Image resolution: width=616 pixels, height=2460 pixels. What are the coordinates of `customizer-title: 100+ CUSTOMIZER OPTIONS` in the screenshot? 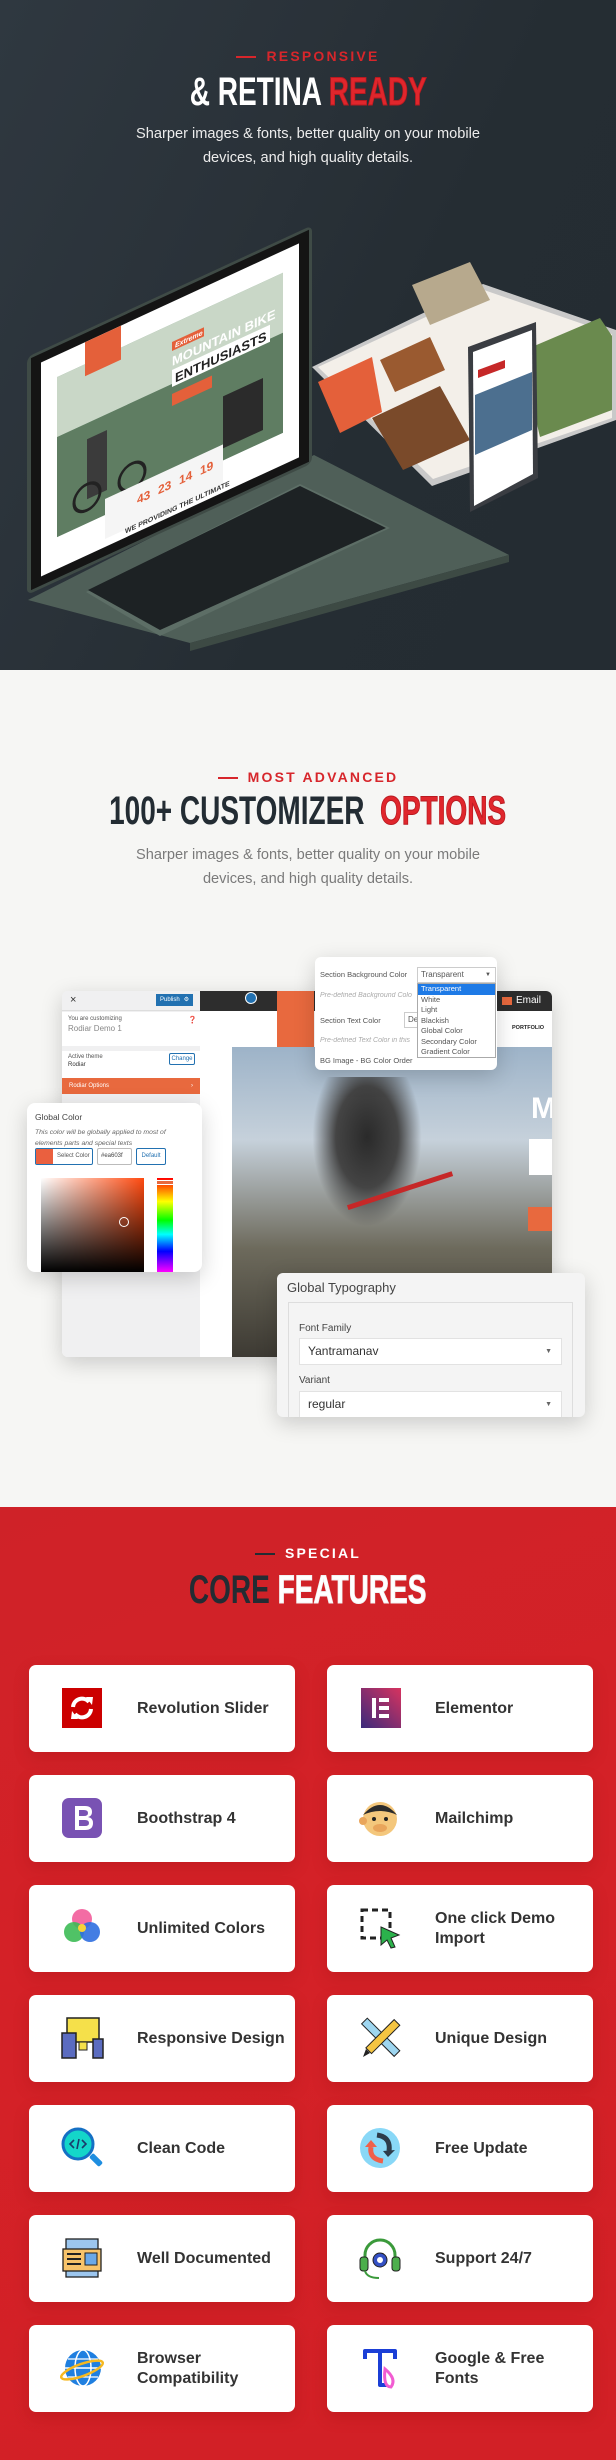 It's located at (308, 811).